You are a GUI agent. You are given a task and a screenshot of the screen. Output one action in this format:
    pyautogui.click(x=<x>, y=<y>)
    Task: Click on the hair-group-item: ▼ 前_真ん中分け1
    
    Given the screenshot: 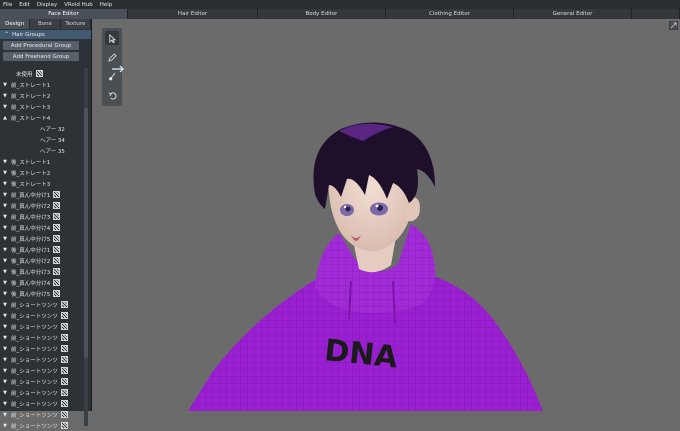 What is the action you would take?
    pyautogui.click(x=42, y=194)
    